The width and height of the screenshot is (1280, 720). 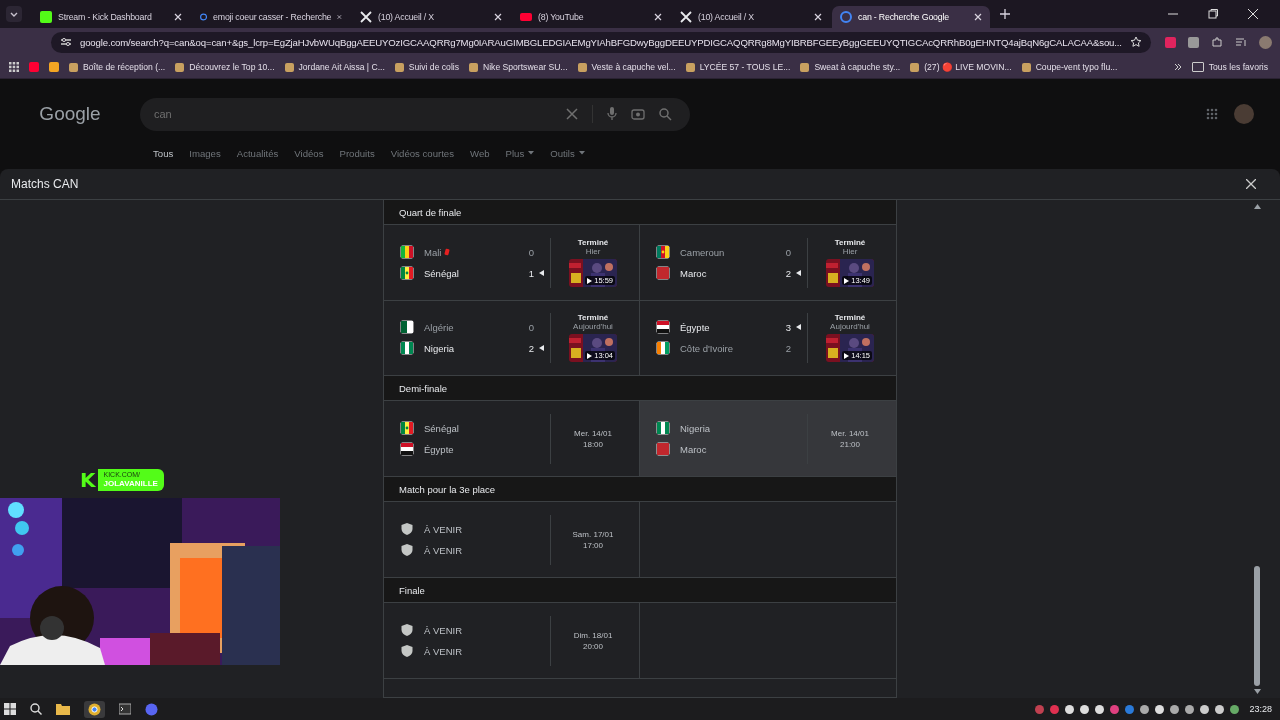 I want to click on search-tab: Vidéos, so click(x=309, y=153).